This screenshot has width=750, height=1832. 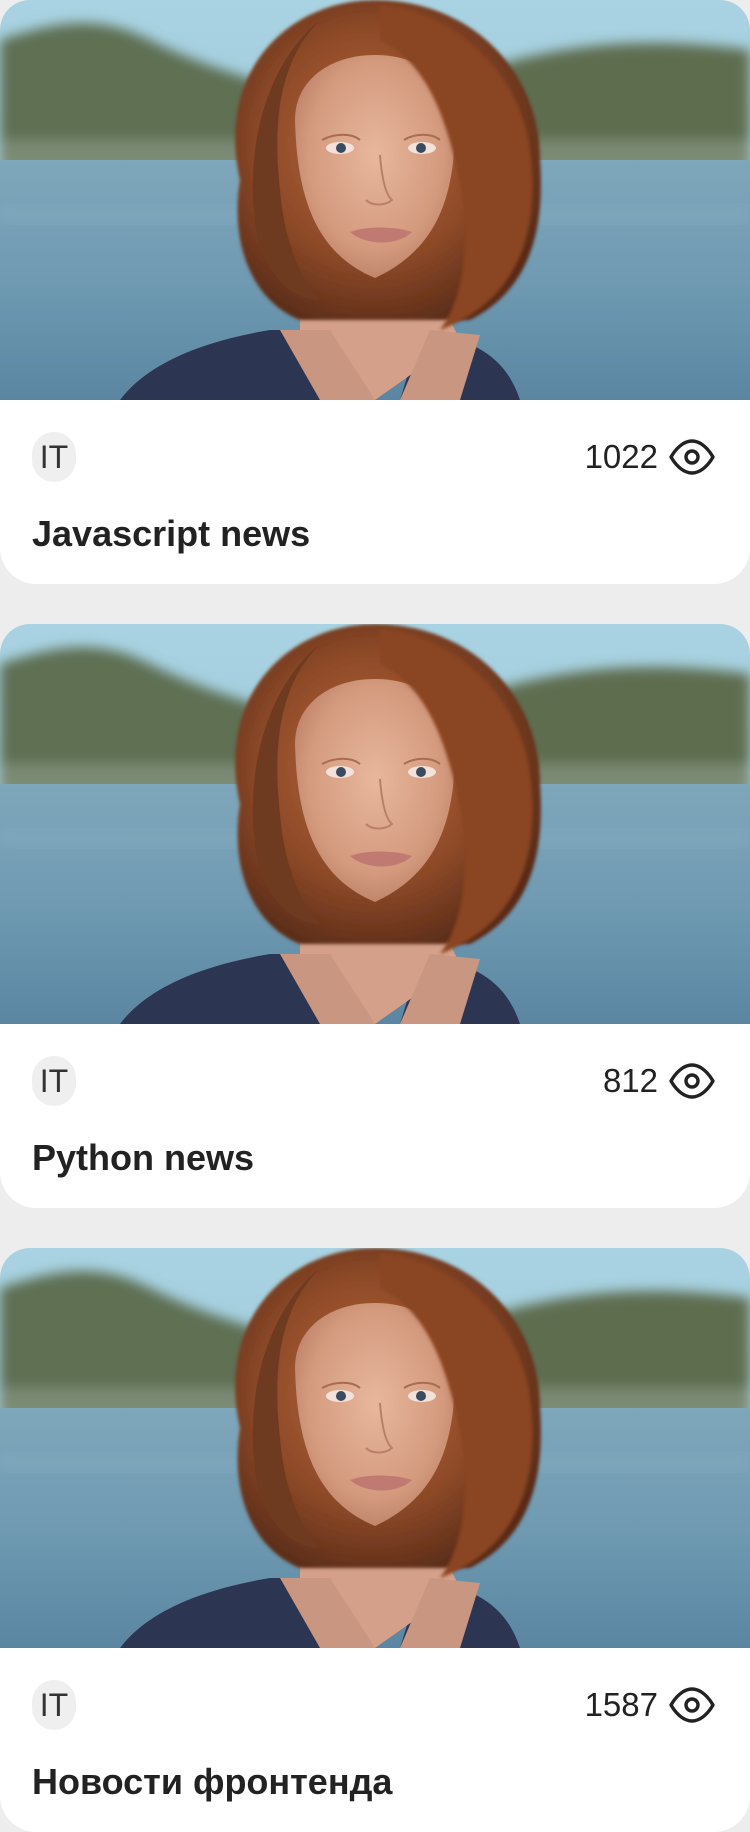 What do you see at coordinates (143, 1158) in the screenshot?
I see `news-title: Python news` at bounding box center [143, 1158].